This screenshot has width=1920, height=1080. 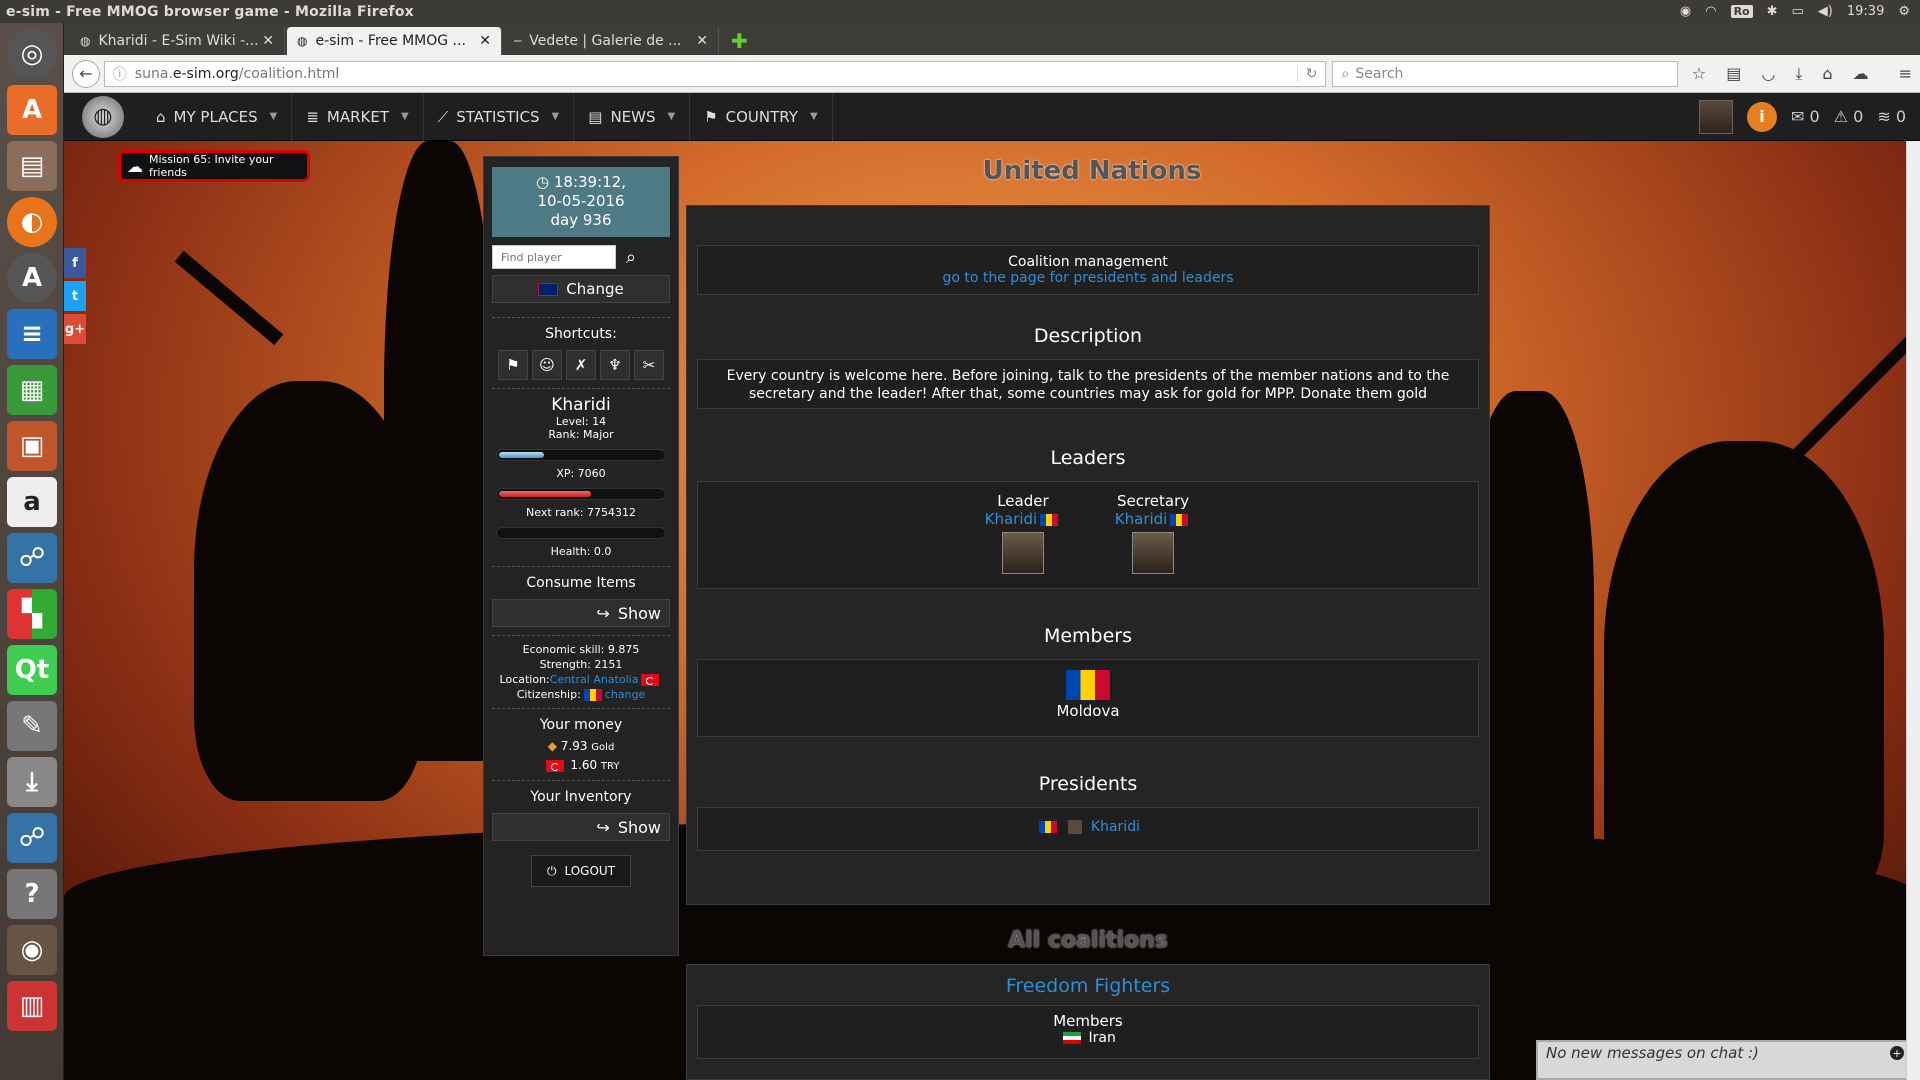 What do you see at coordinates (1805, 116) in the screenshot?
I see `messages: ✉ 0` at bounding box center [1805, 116].